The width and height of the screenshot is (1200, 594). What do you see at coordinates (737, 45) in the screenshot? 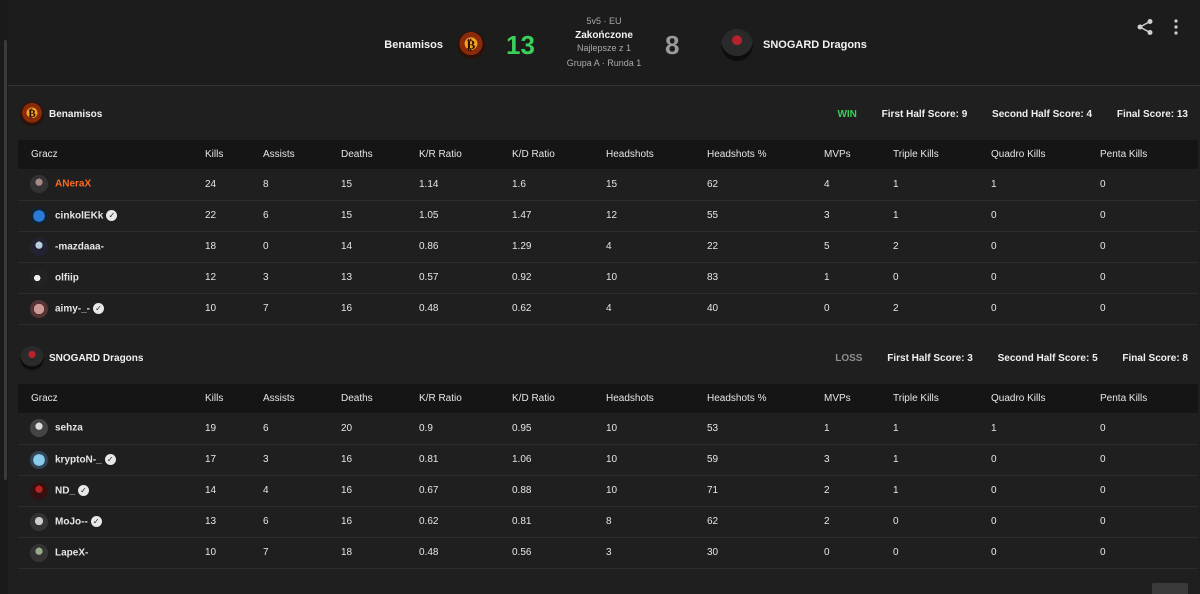
I see `team-right-logo` at bounding box center [737, 45].